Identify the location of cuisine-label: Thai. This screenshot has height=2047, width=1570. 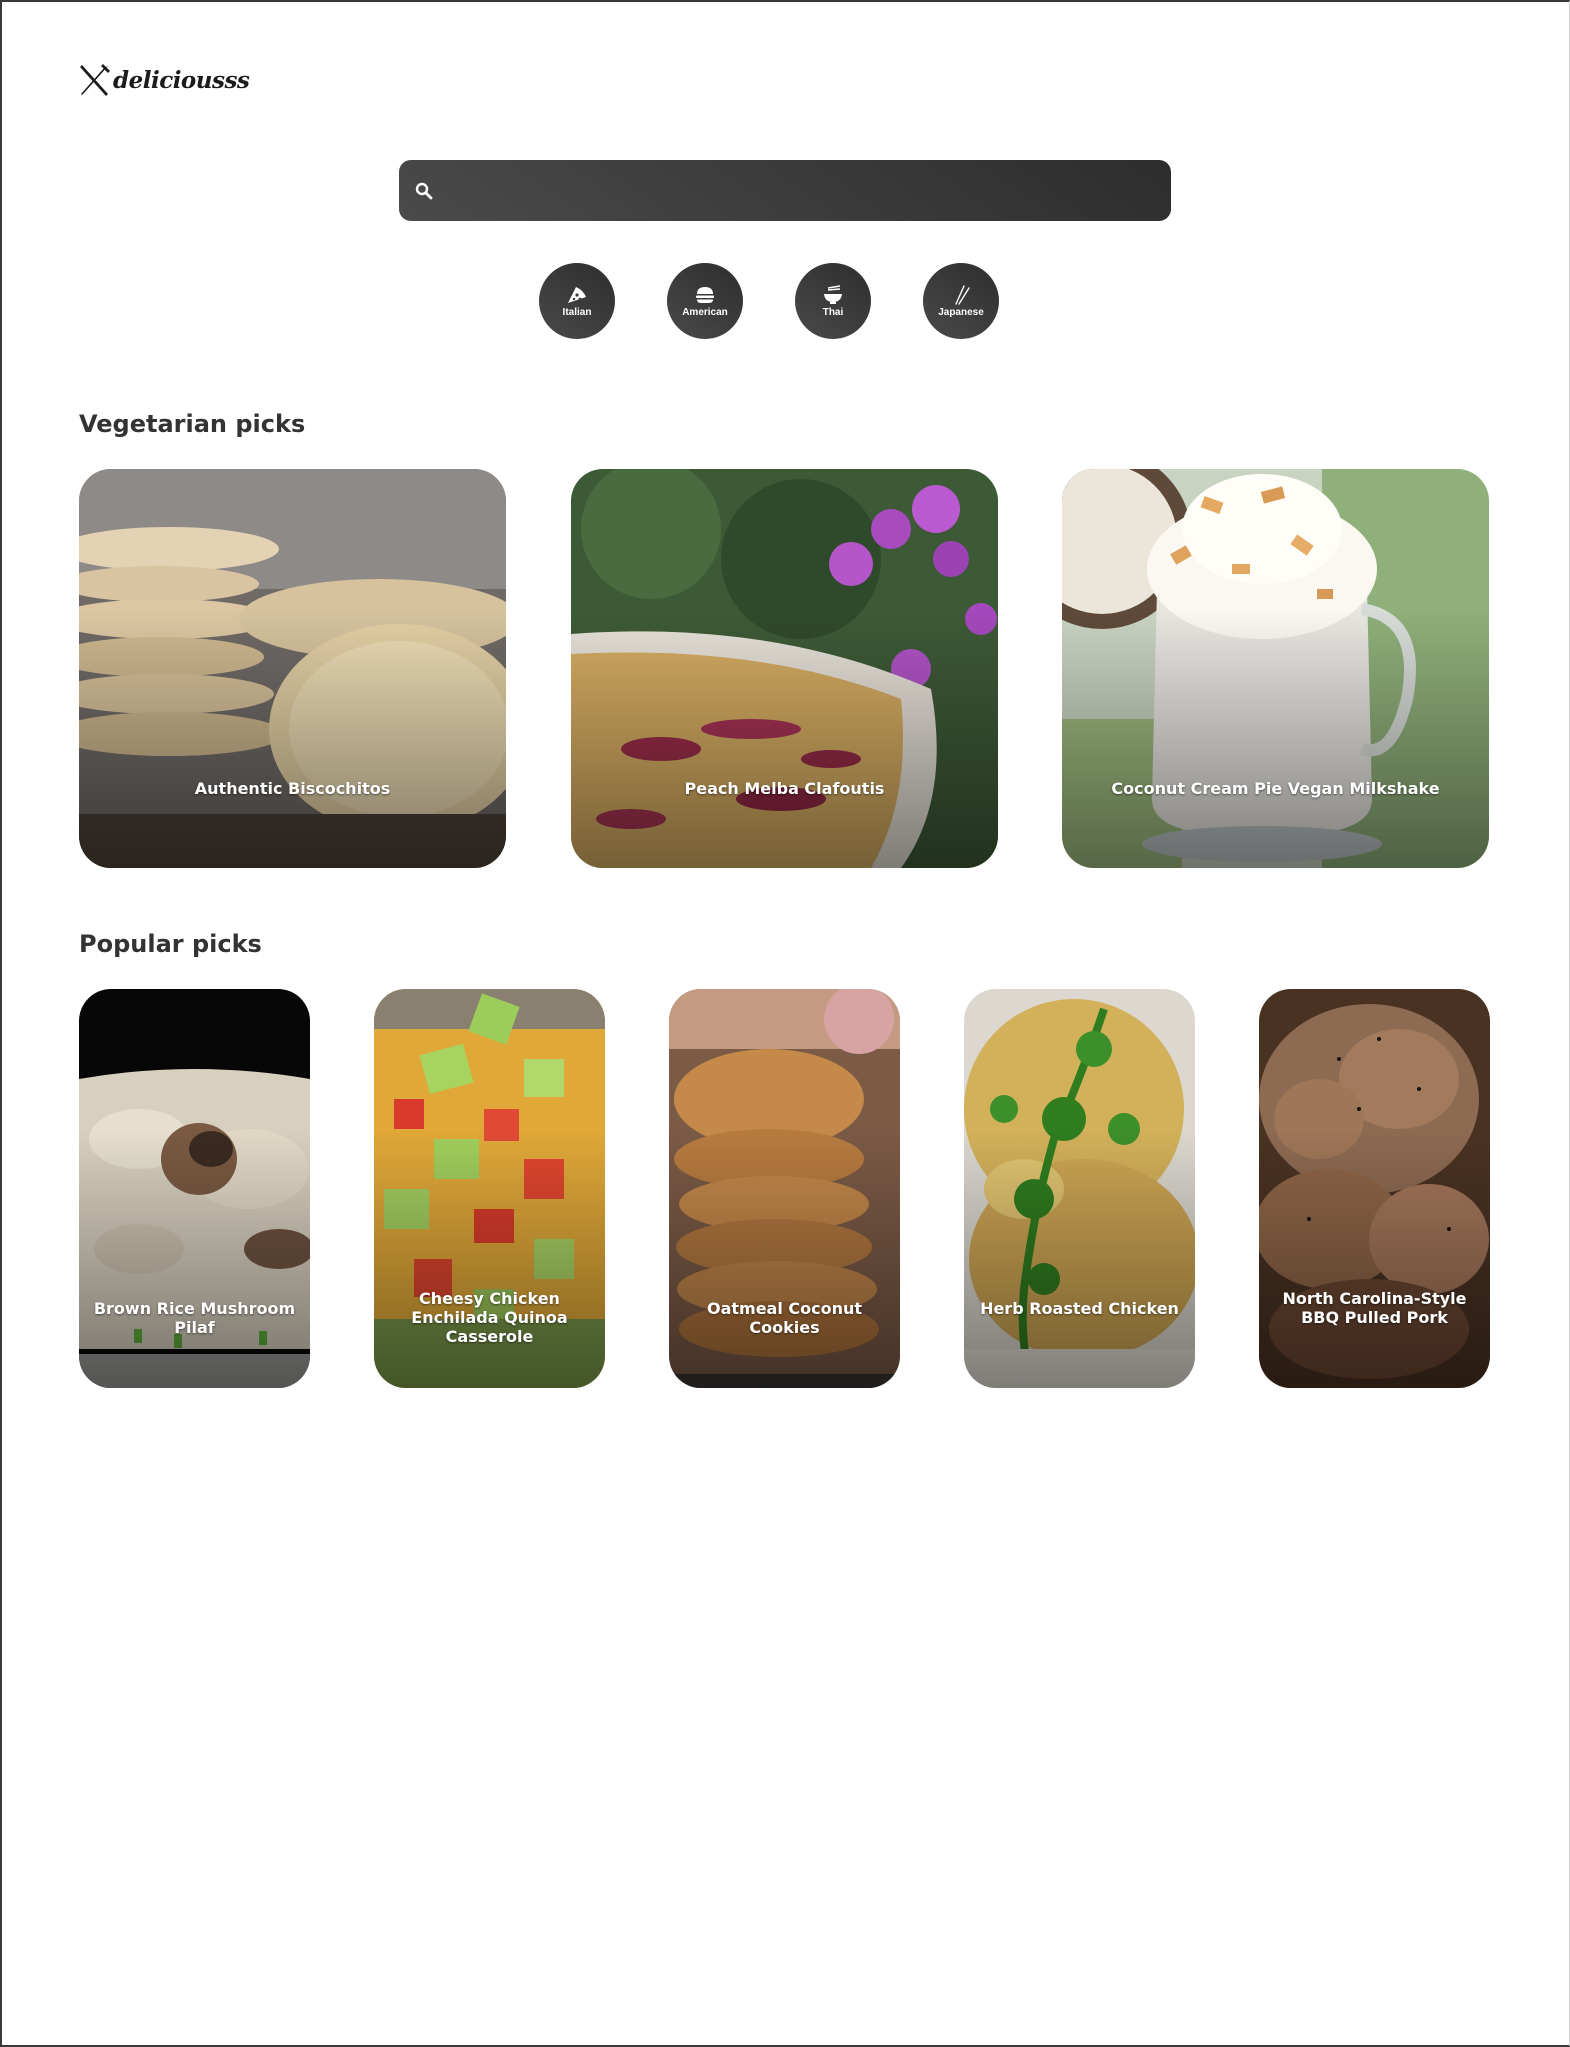
(833, 312).